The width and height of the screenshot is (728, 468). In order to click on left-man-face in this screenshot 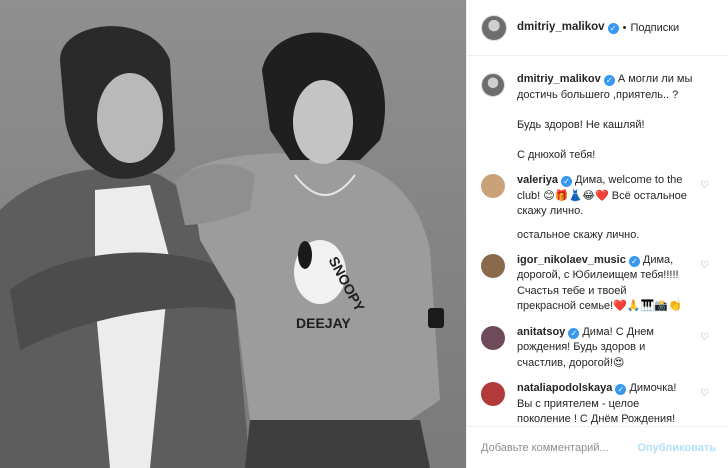, I will do `click(130, 118)`.